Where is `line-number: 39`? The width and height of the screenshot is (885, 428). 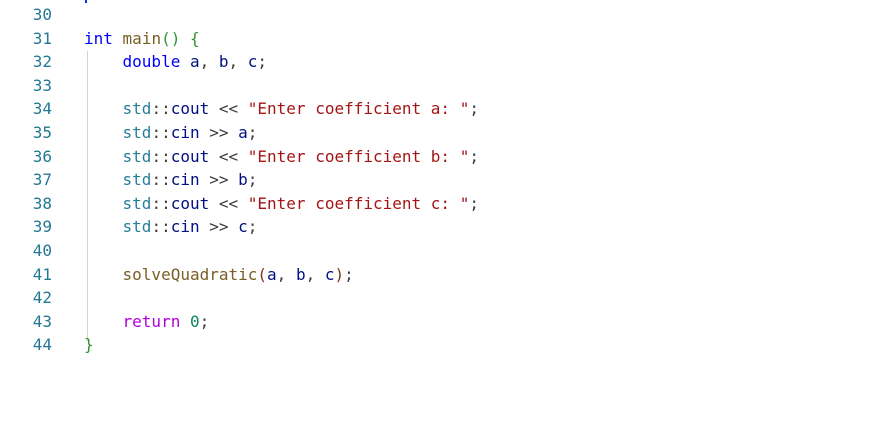
line-number: 39 is located at coordinates (42, 227).